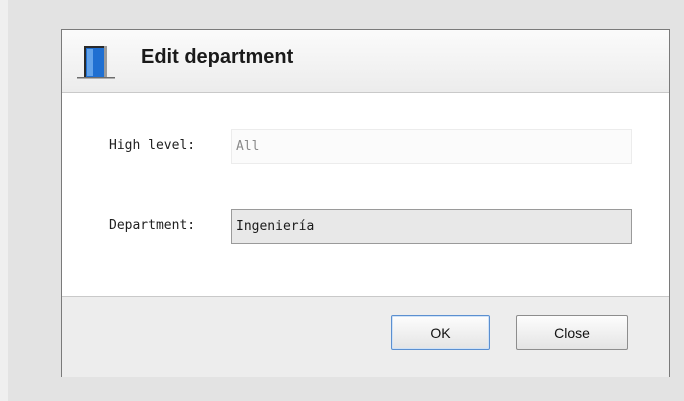 Image resolution: width=684 pixels, height=401 pixels. What do you see at coordinates (572, 332) in the screenshot?
I see `close-button: Close` at bounding box center [572, 332].